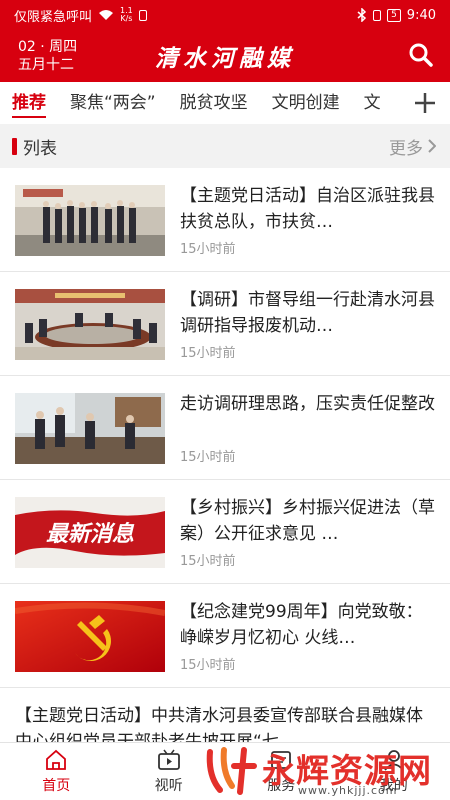 This screenshot has height=800, width=450. Describe the element at coordinates (372, 103) in the screenshot. I see `tab-more-partial: 文` at that location.